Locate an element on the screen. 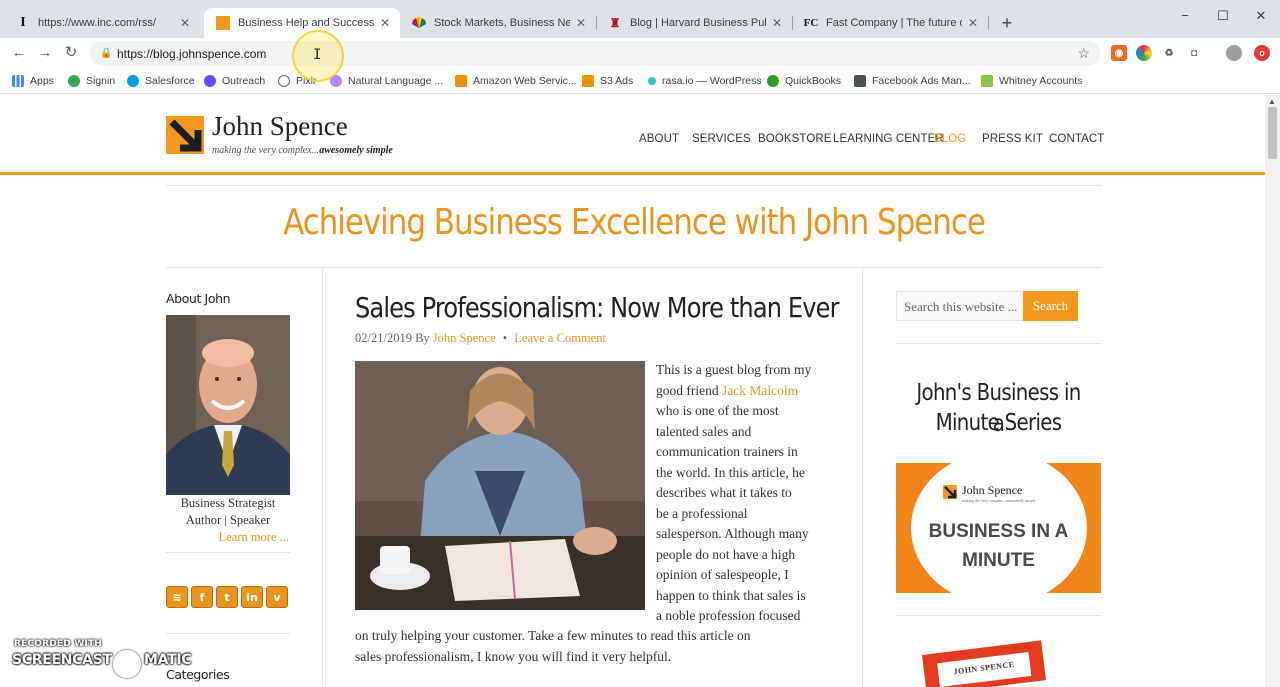 This screenshot has height=687, width=1280. camera-extension-icon: ◘ is located at coordinates (1194, 53).